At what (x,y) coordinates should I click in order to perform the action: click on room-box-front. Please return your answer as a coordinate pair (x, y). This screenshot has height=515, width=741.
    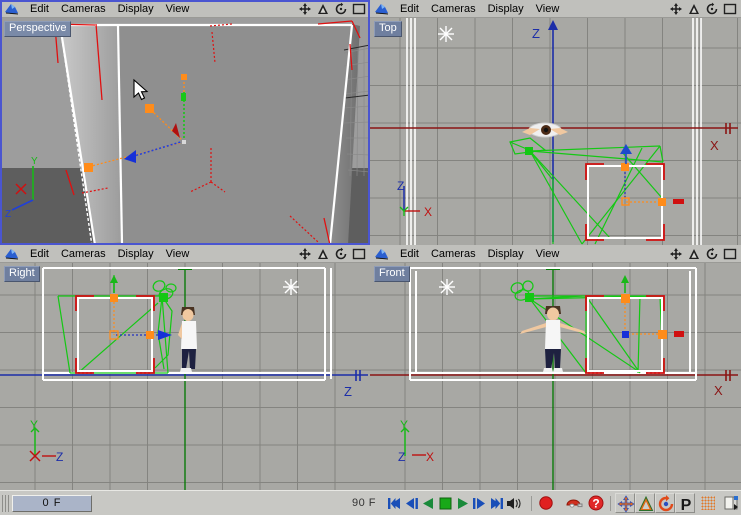
    Looking at the image, I should click on (553, 324).